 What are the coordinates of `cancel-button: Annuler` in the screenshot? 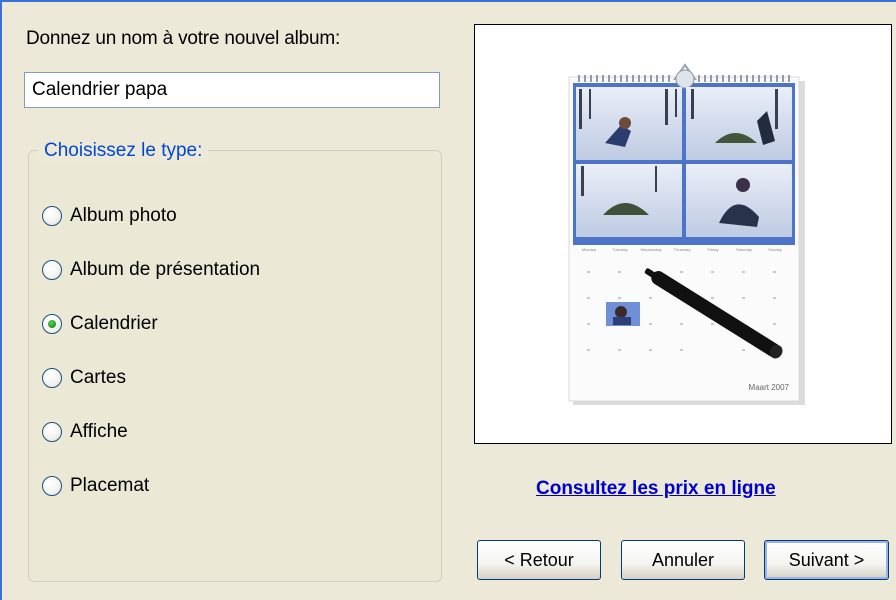 It's located at (683, 560).